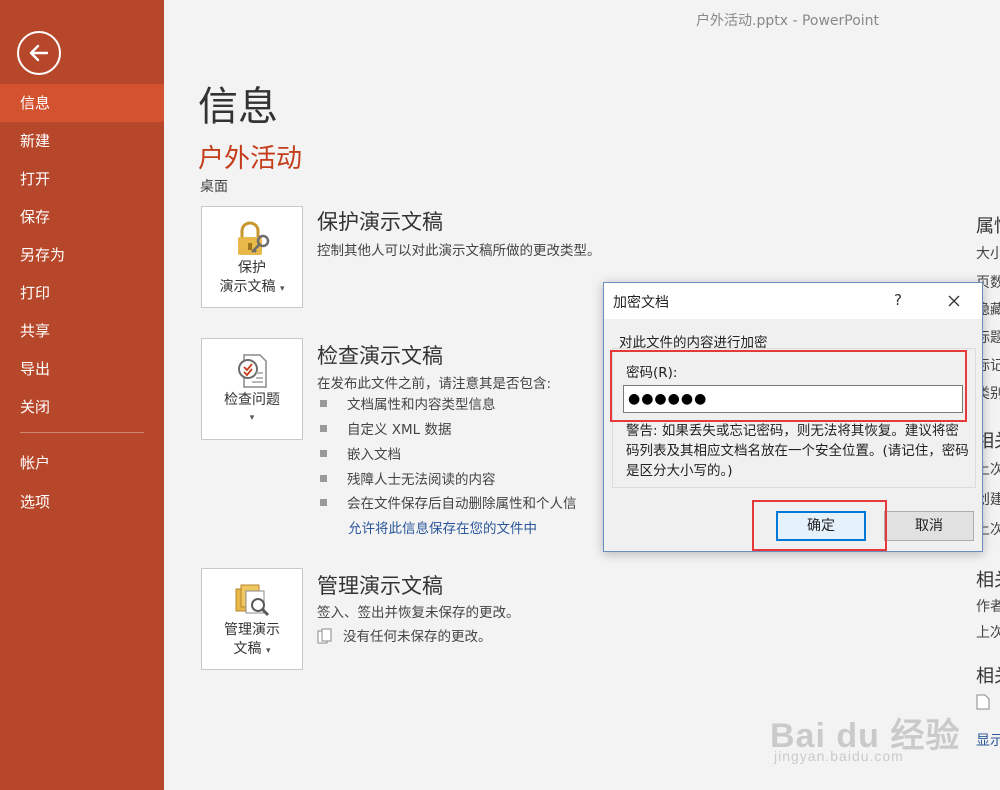  Describe the element at coordinates (988, 254) in the screenshot. I see `property-row: 大小` at that location.